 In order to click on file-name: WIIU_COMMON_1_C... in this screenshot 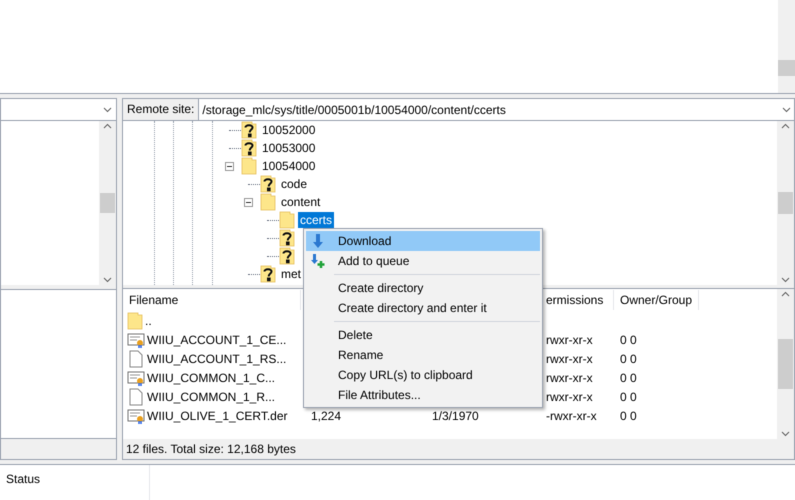, I will do `click(211, 377)`.